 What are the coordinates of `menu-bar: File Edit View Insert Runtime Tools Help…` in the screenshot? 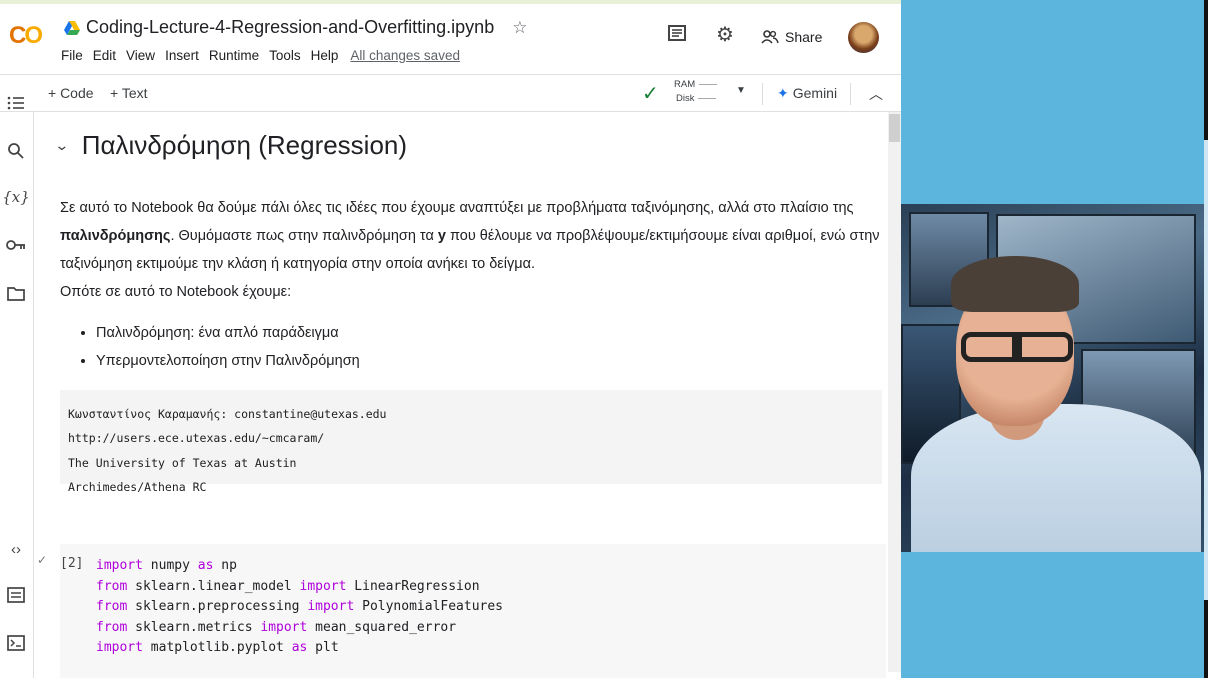 It's located at (265, 55).